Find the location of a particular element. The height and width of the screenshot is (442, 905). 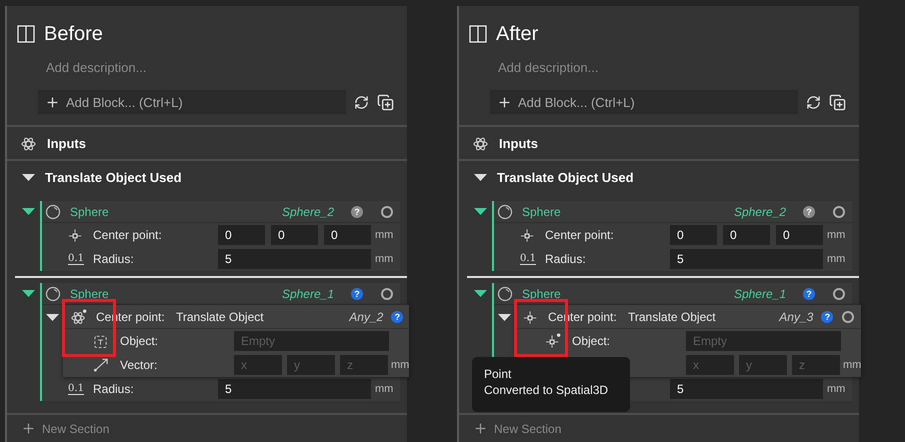

tooltip-text: Converted to Spatial3D is located at coordinates (547, 390).